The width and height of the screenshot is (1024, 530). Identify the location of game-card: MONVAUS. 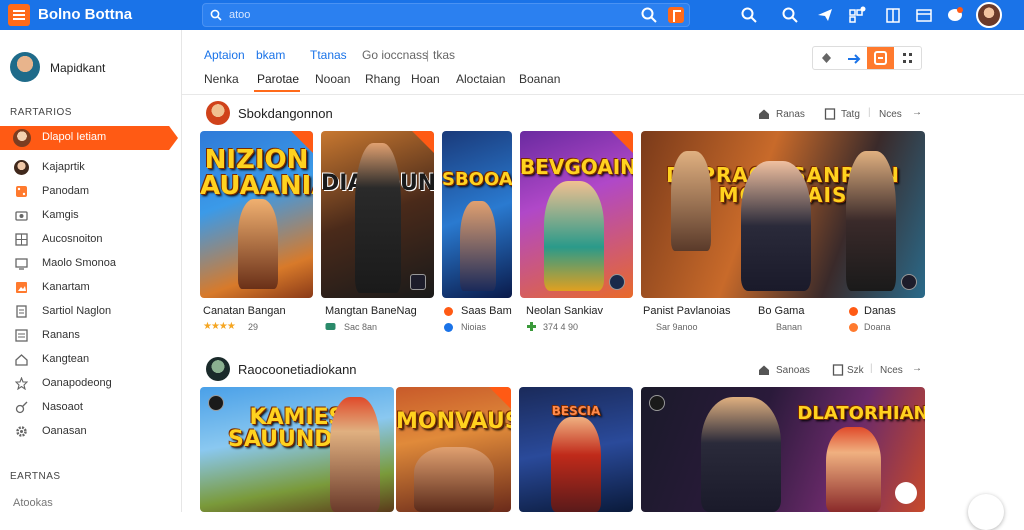
(453, 449).